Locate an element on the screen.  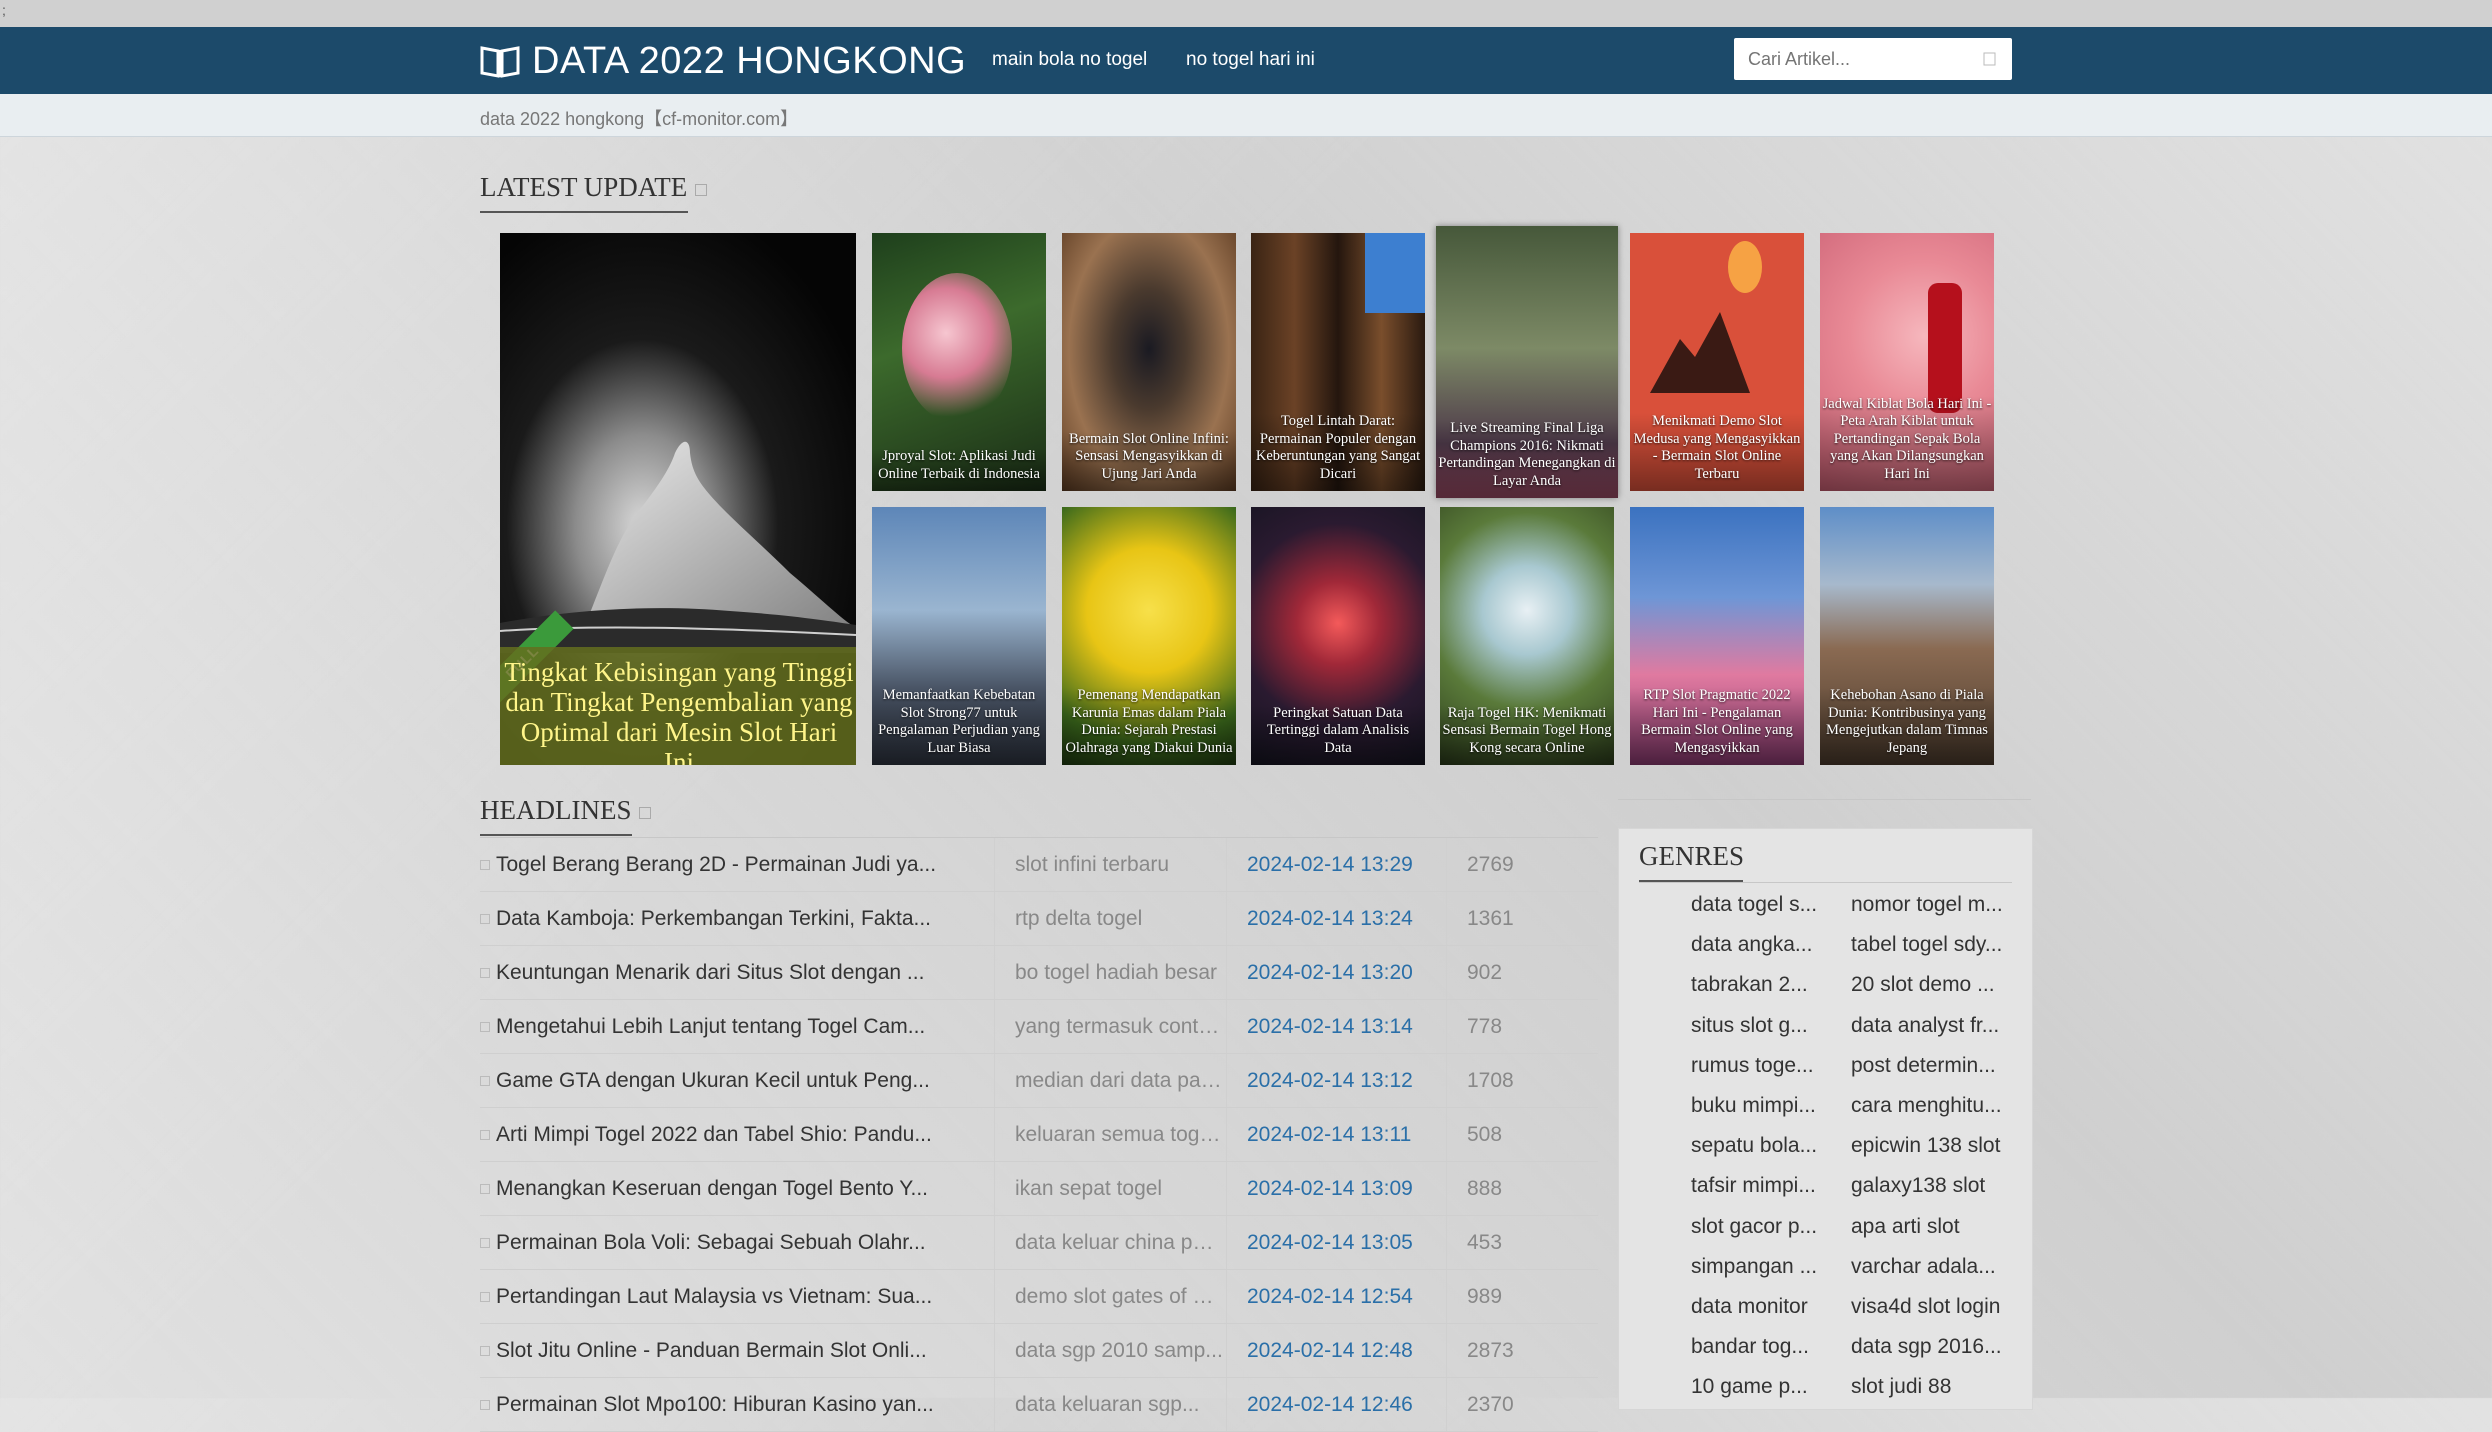
search-input is located at coordinates (1863, 59).